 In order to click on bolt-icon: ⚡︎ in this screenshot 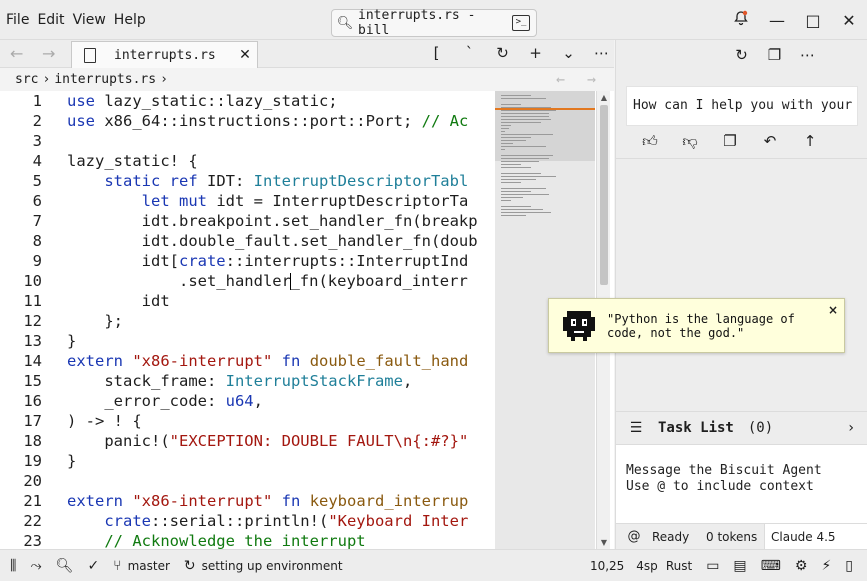, I will do `click(826, 566)`.